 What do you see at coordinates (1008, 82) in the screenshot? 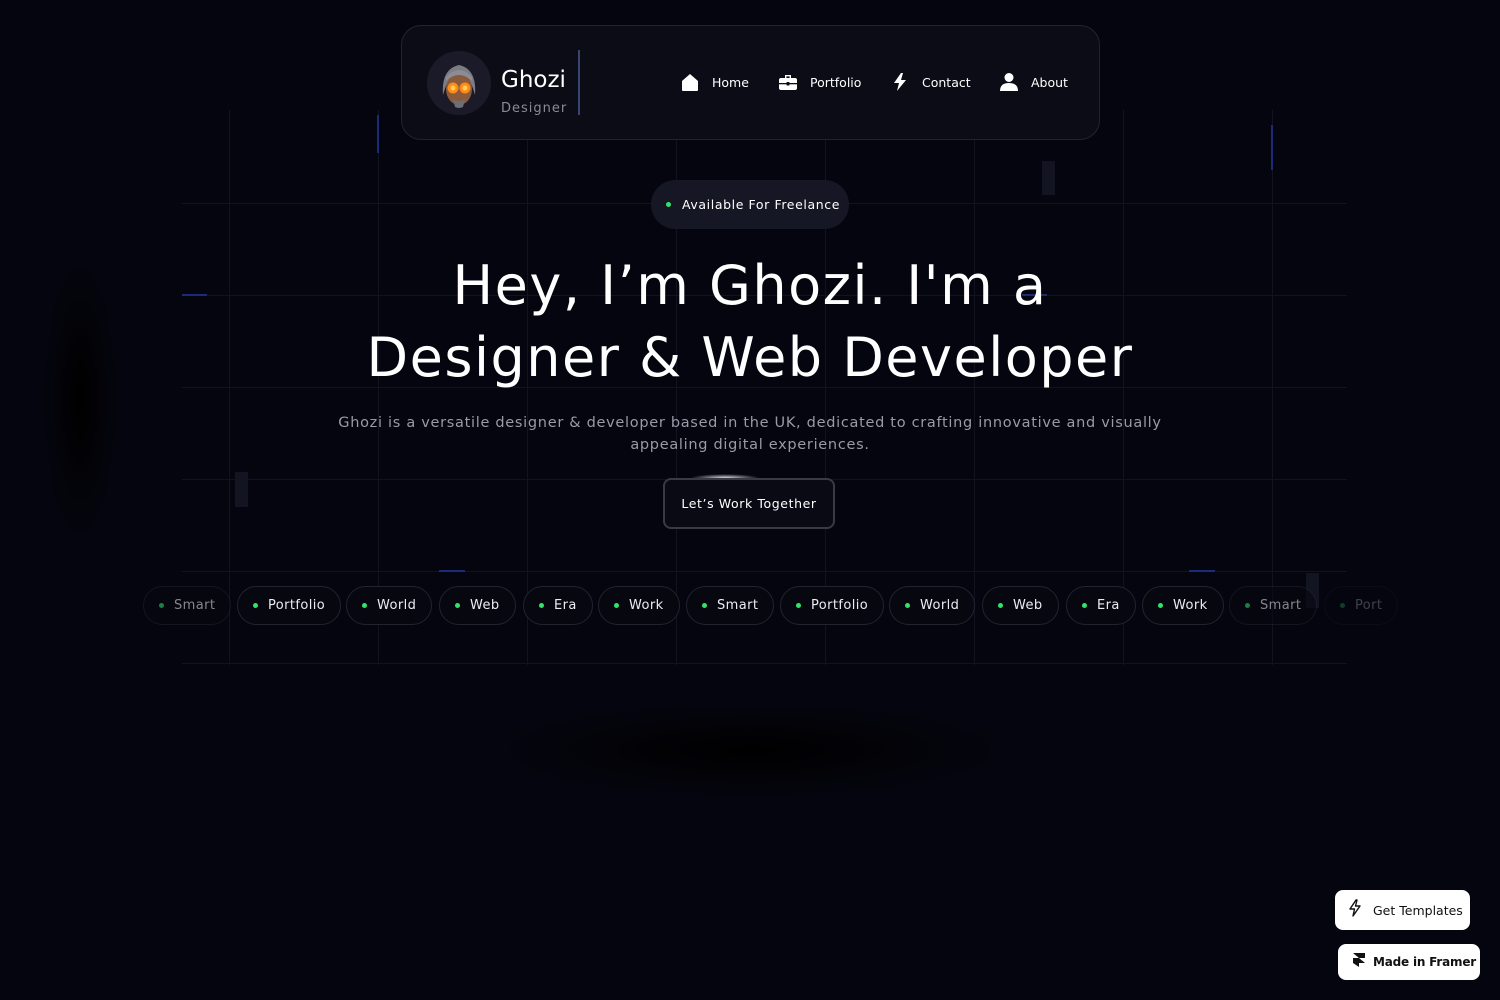
I see `user-icon` at bounding box center [1008, 82].